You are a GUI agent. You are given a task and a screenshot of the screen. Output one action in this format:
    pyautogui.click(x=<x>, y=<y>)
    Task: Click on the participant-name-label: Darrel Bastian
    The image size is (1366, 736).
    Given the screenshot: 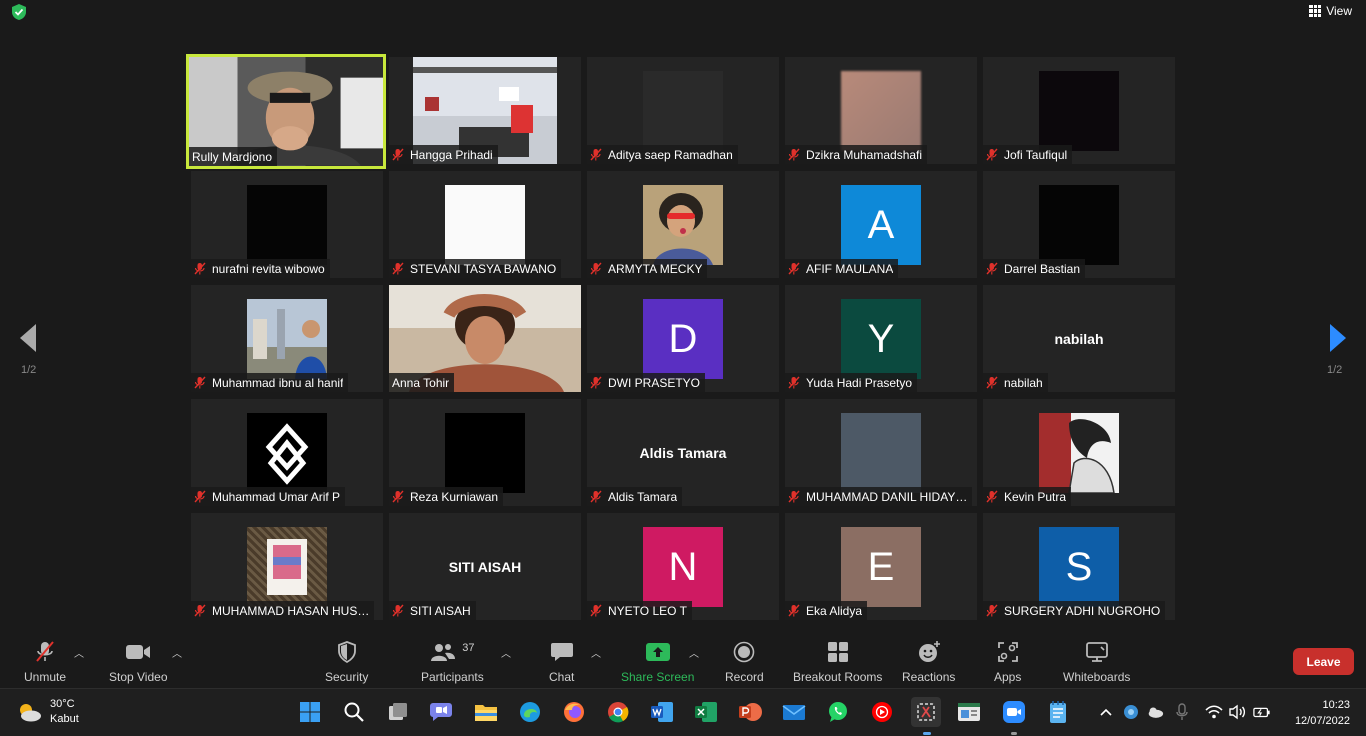 What is the action you would take?
    pyautogui.click(x=1034, y=268)
    